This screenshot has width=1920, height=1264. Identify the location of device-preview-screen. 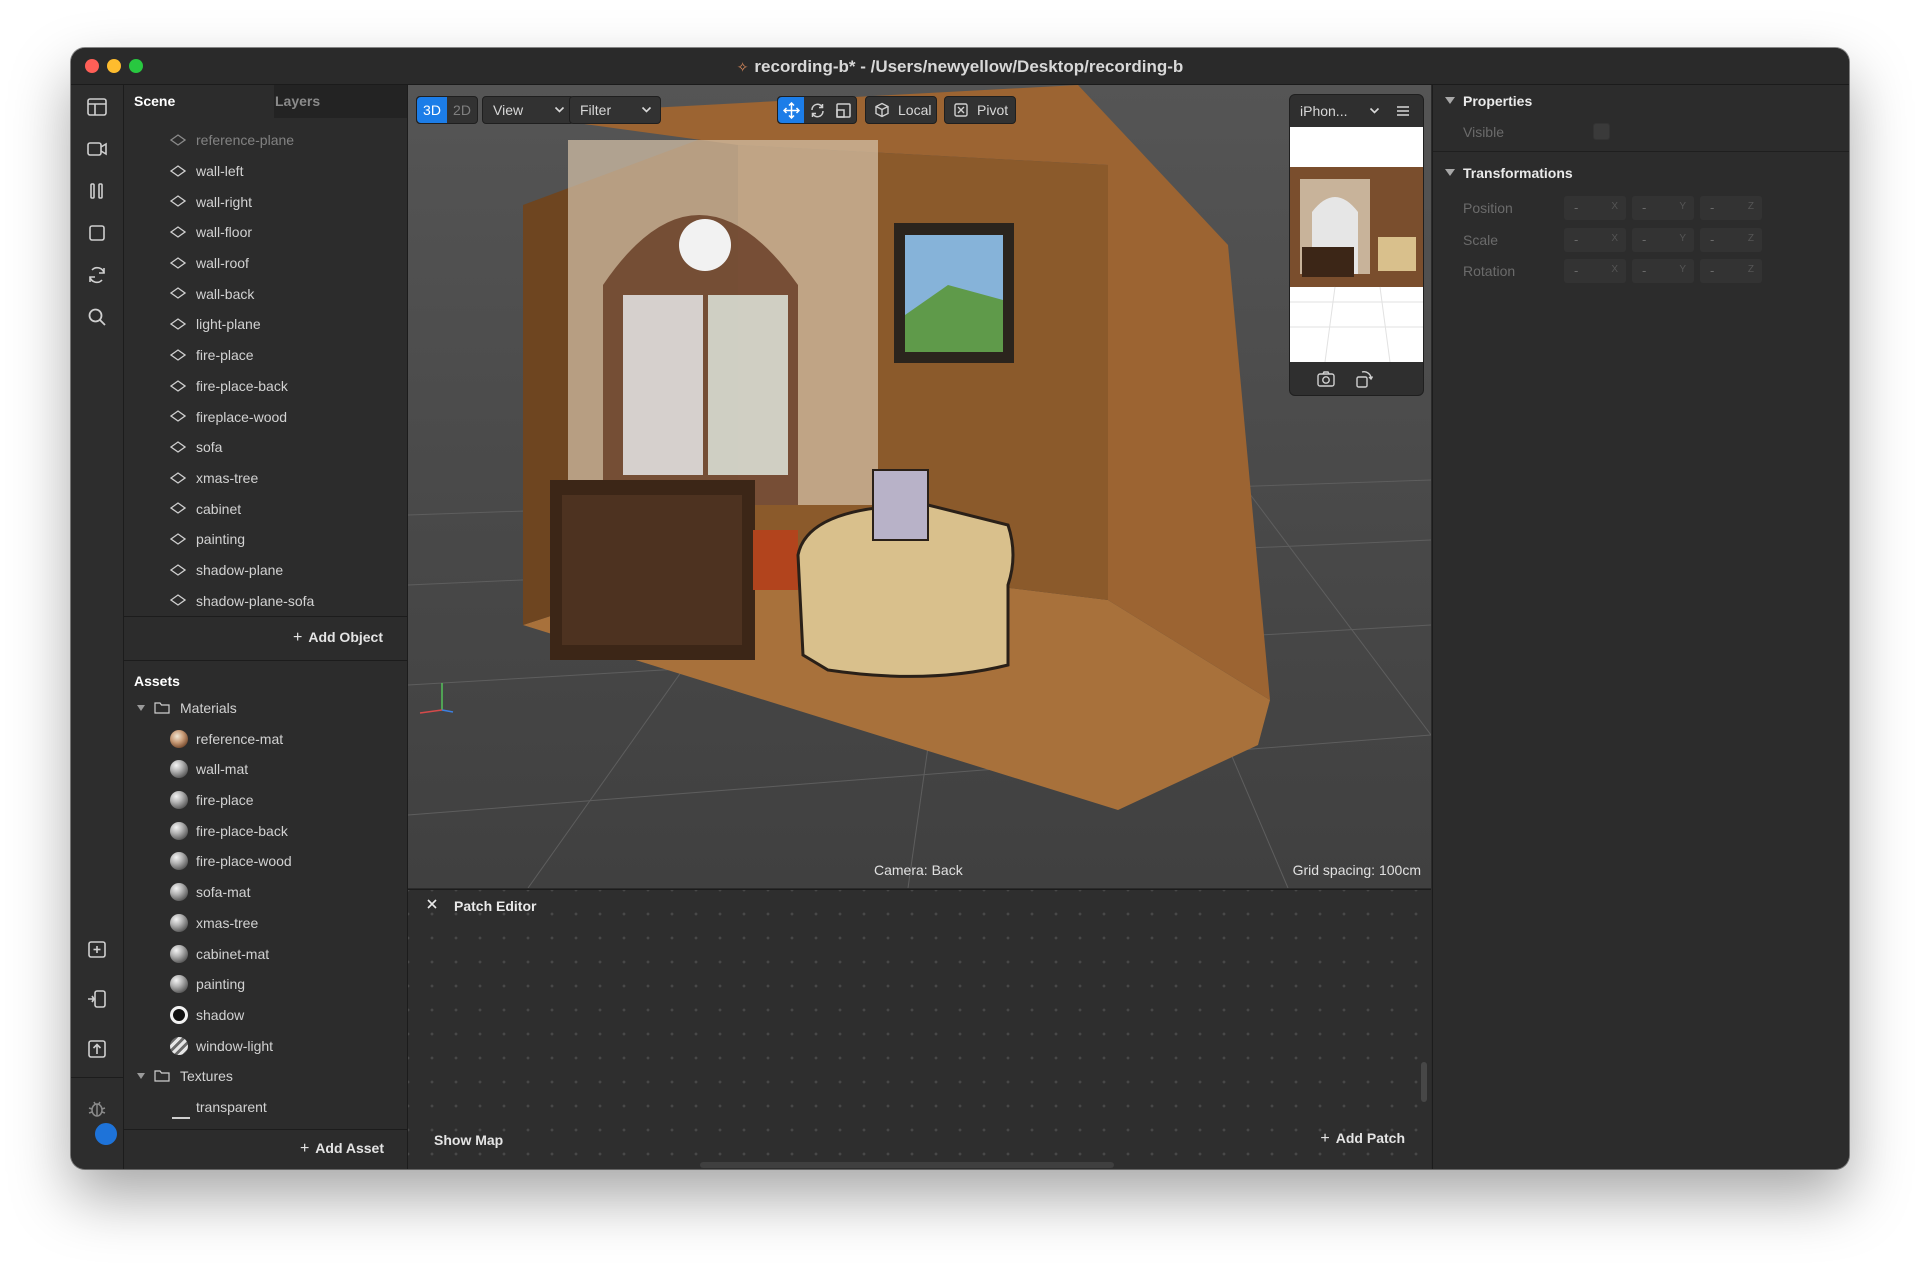
(1356, 245).